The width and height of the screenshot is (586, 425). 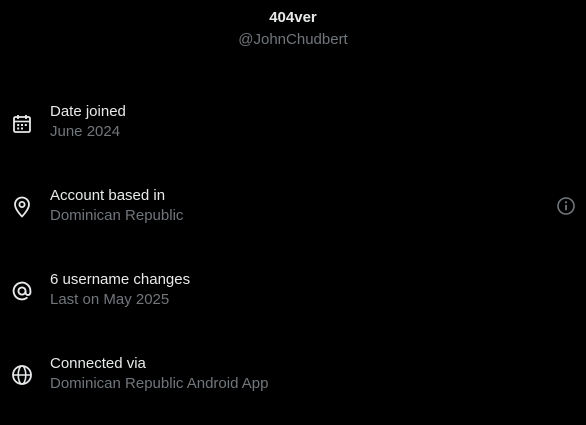 I want to click on info-icon, so click(x=566, y=206).